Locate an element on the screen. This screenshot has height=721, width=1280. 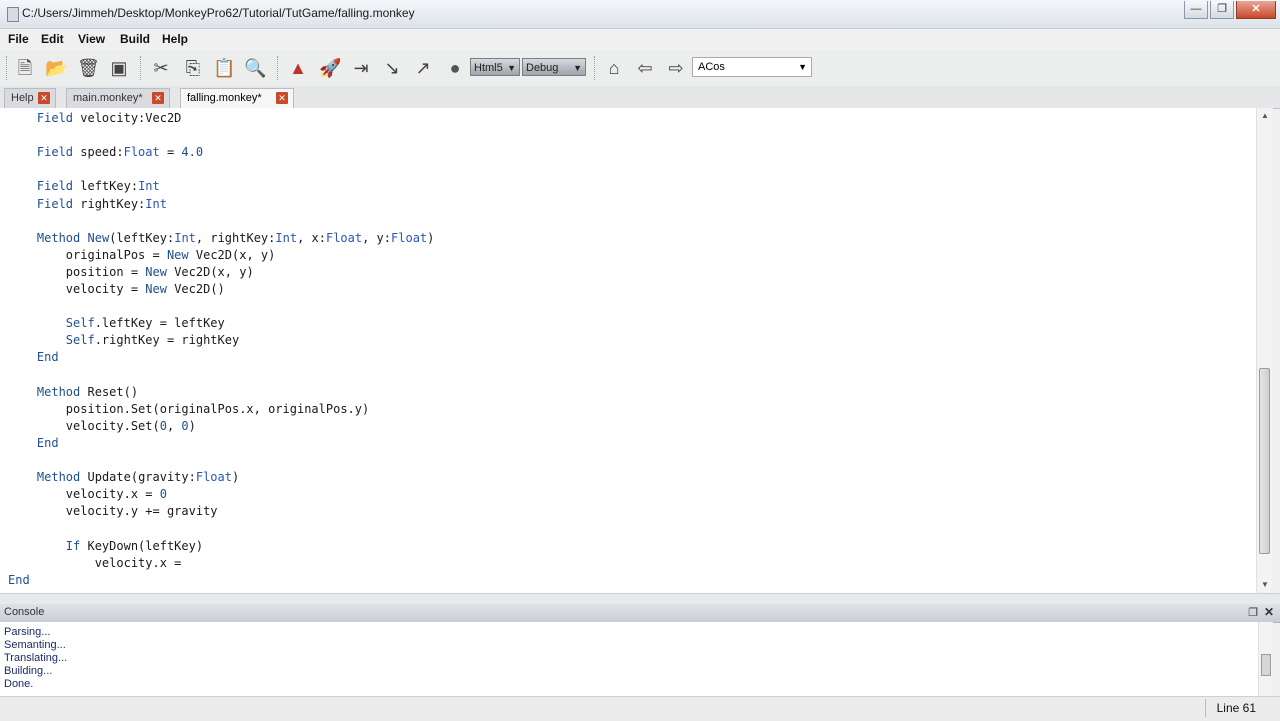
back-icon: ⇦ is located at coordinates (645, 68).